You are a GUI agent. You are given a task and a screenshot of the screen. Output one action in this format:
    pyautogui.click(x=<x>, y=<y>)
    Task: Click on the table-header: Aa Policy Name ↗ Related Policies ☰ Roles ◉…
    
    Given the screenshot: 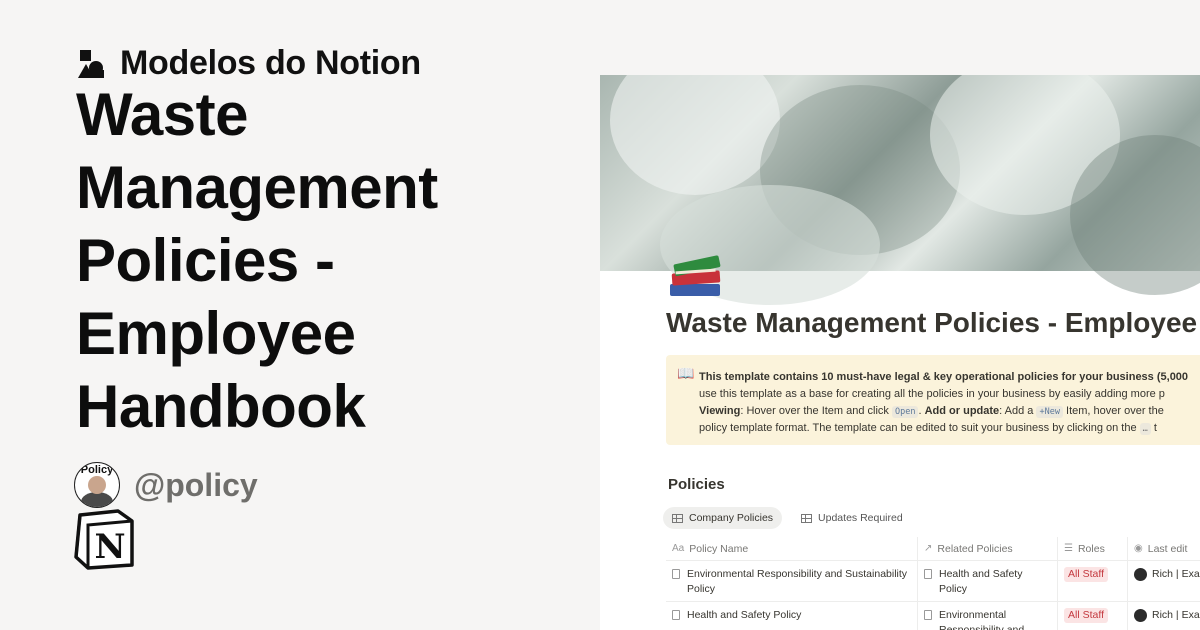 What is the action you would take?
    pyautogui.click(x=933, y=549)
    